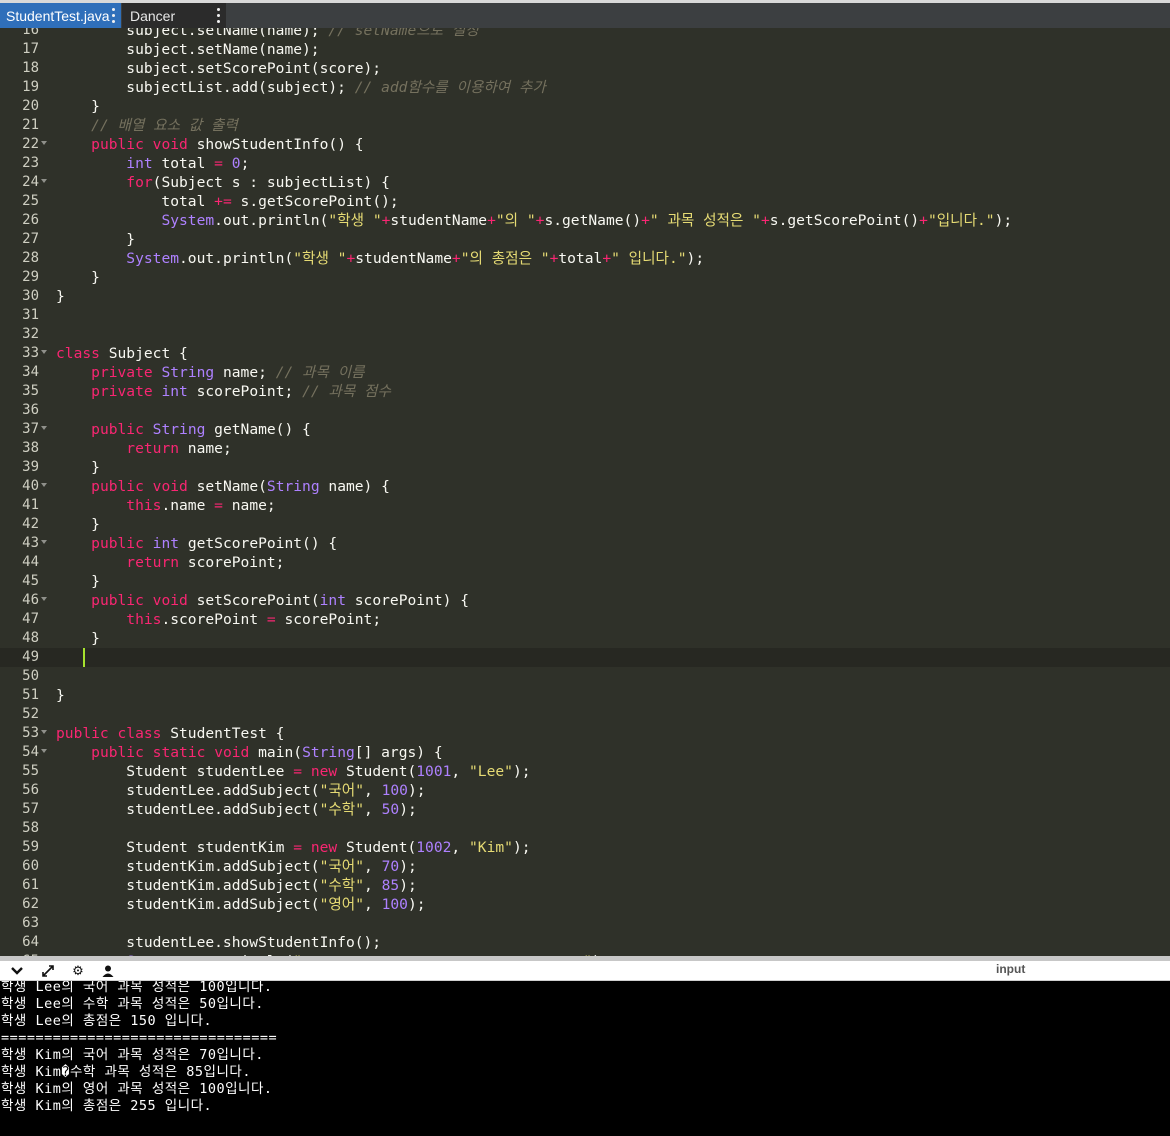  I want to click on line-number: 29, so click(30, 277).